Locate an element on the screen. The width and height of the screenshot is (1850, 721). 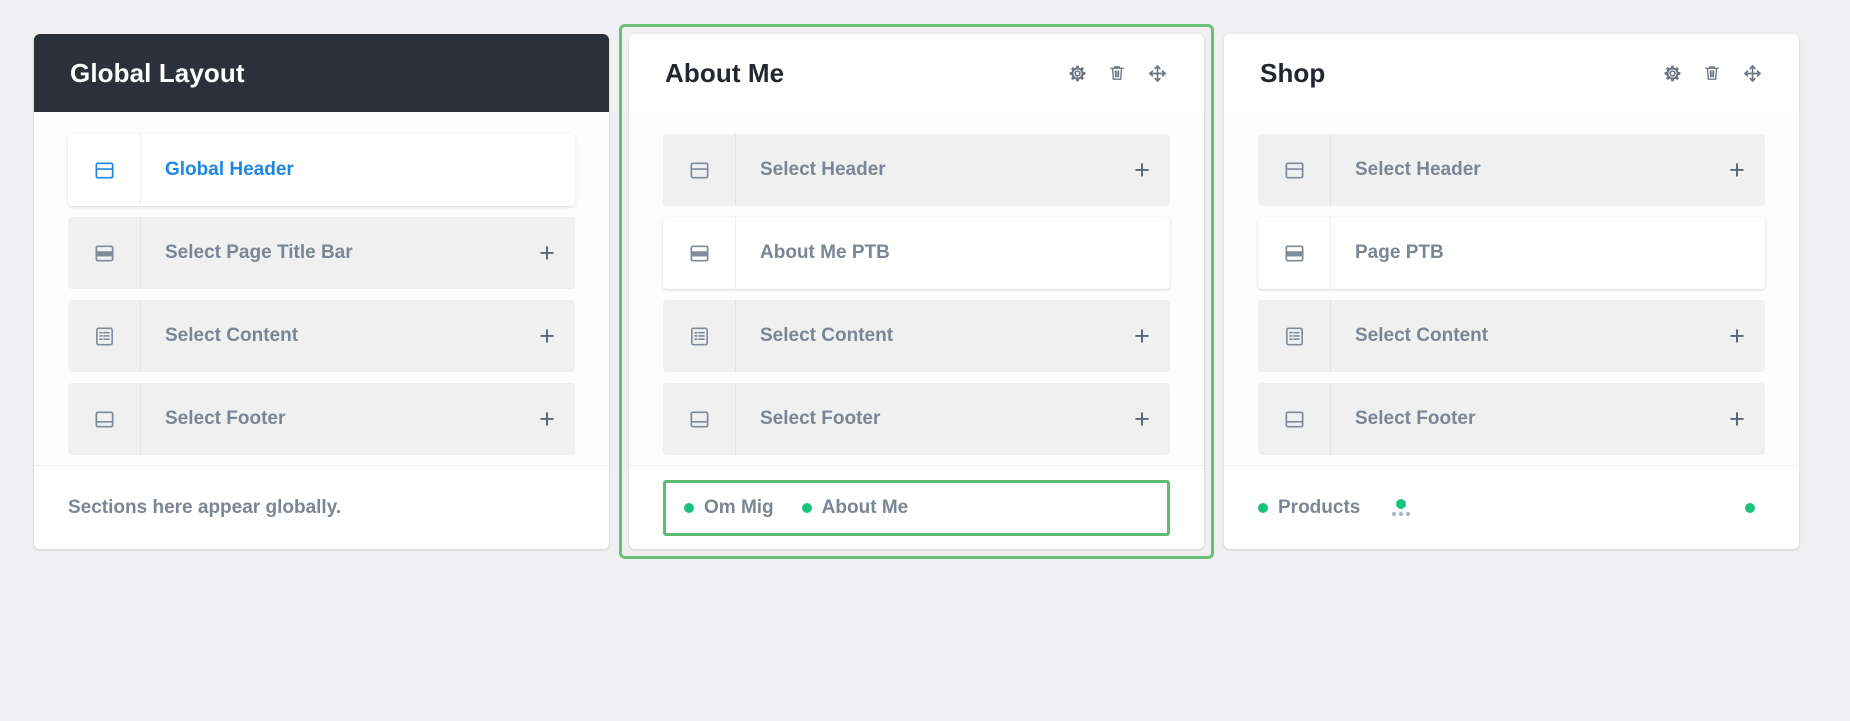
slot-label: Select Page Title Bar is located at coordinates (259, 252).